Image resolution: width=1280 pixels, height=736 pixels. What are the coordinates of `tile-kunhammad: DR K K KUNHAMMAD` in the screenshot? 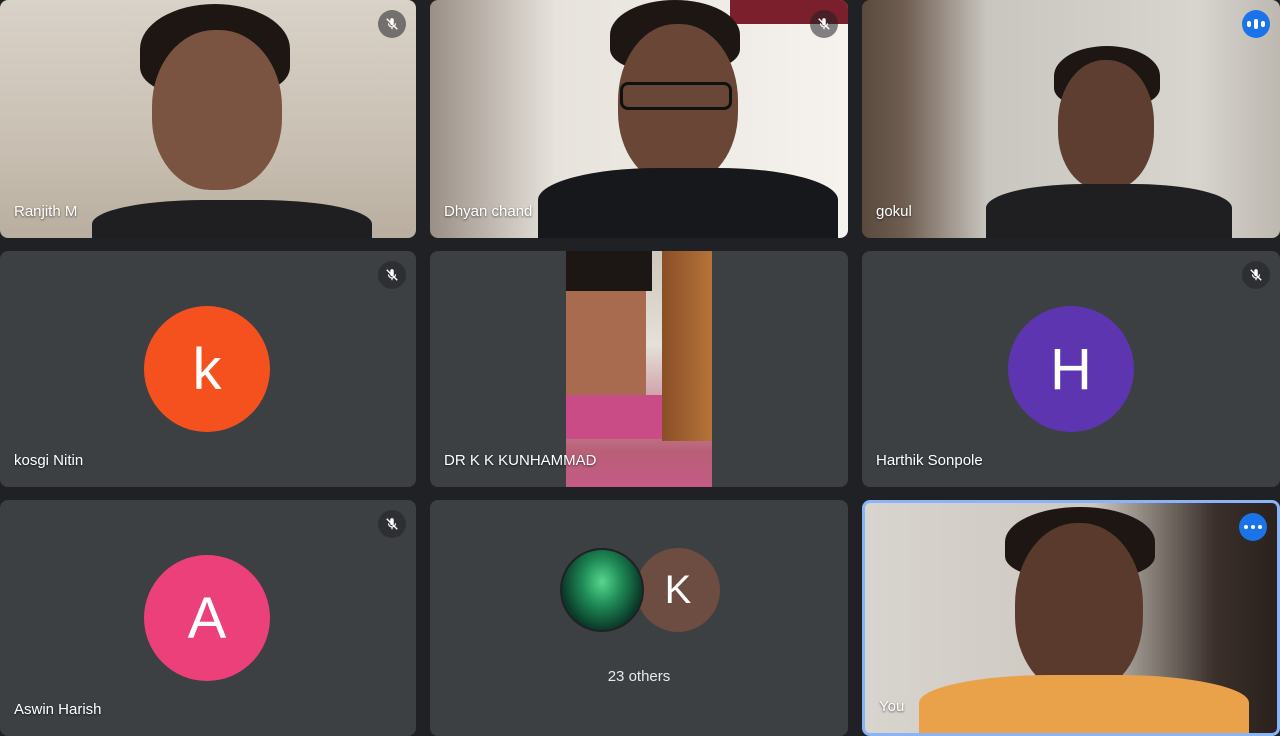 It's located at (639, 369).